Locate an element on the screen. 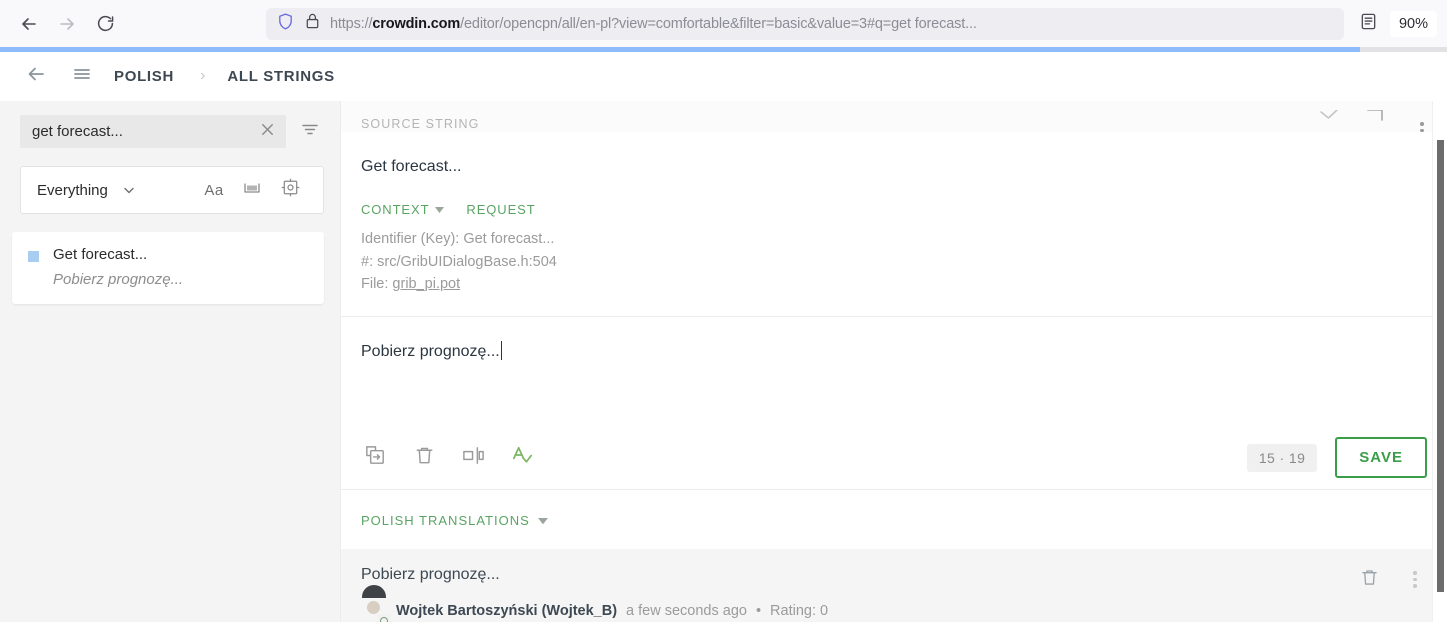 Image resolution: width=1447 pixels, height=622 pixels. trash-icon is located at coordinates (1369, 580).